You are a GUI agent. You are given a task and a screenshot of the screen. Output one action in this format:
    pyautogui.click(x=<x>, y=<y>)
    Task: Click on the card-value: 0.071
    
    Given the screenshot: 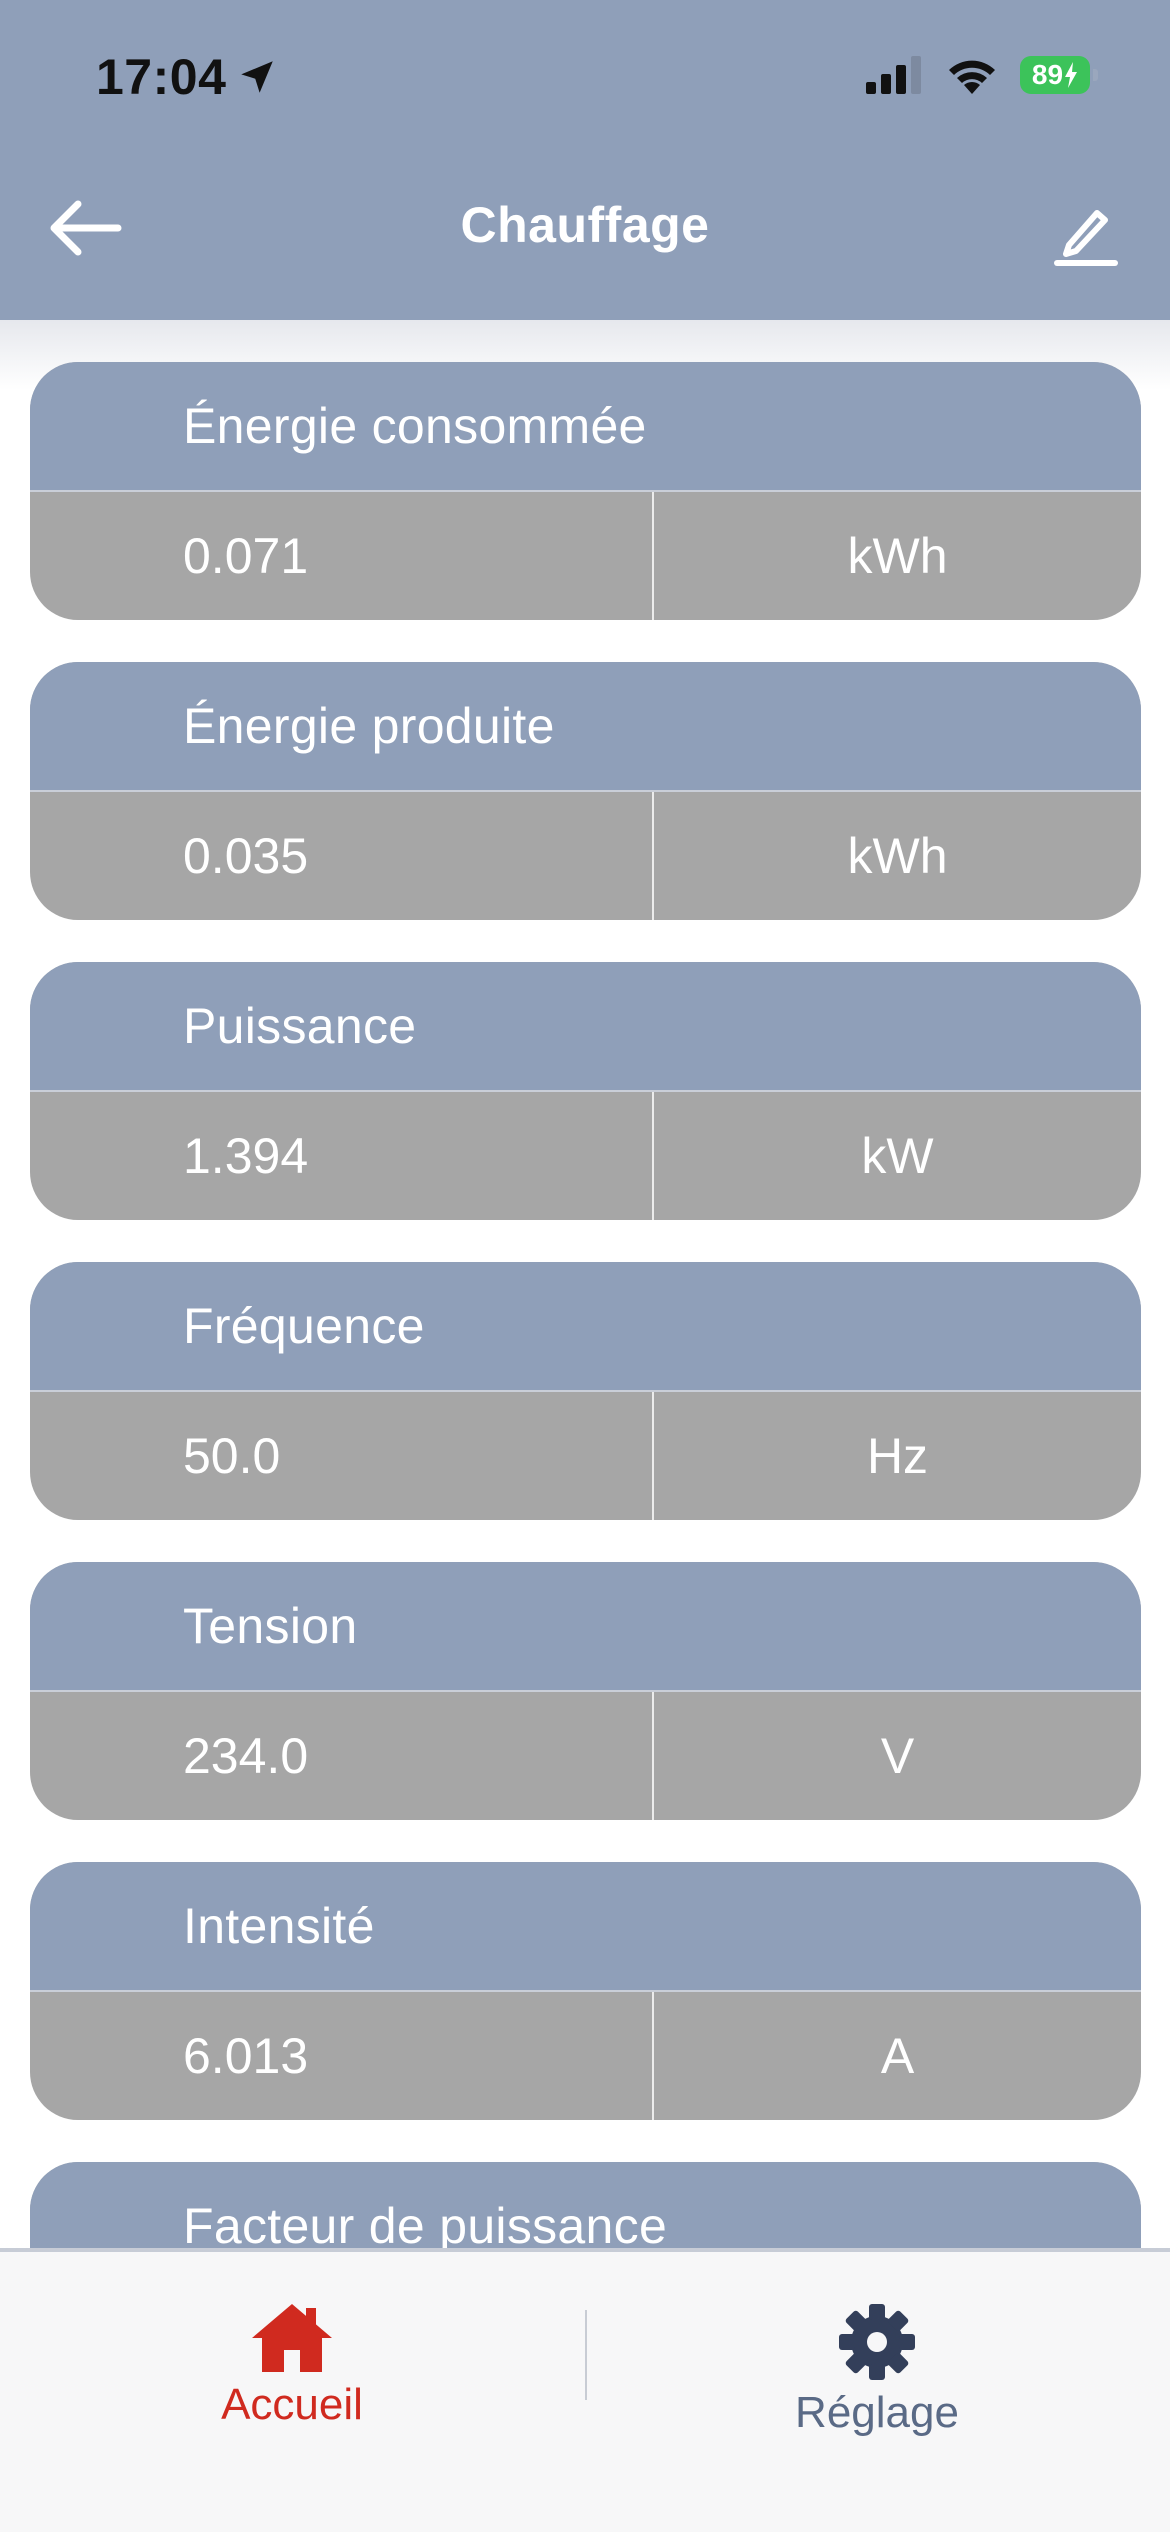 What is the action you would take?
    pyautogui.click(x=342, y=556)
    